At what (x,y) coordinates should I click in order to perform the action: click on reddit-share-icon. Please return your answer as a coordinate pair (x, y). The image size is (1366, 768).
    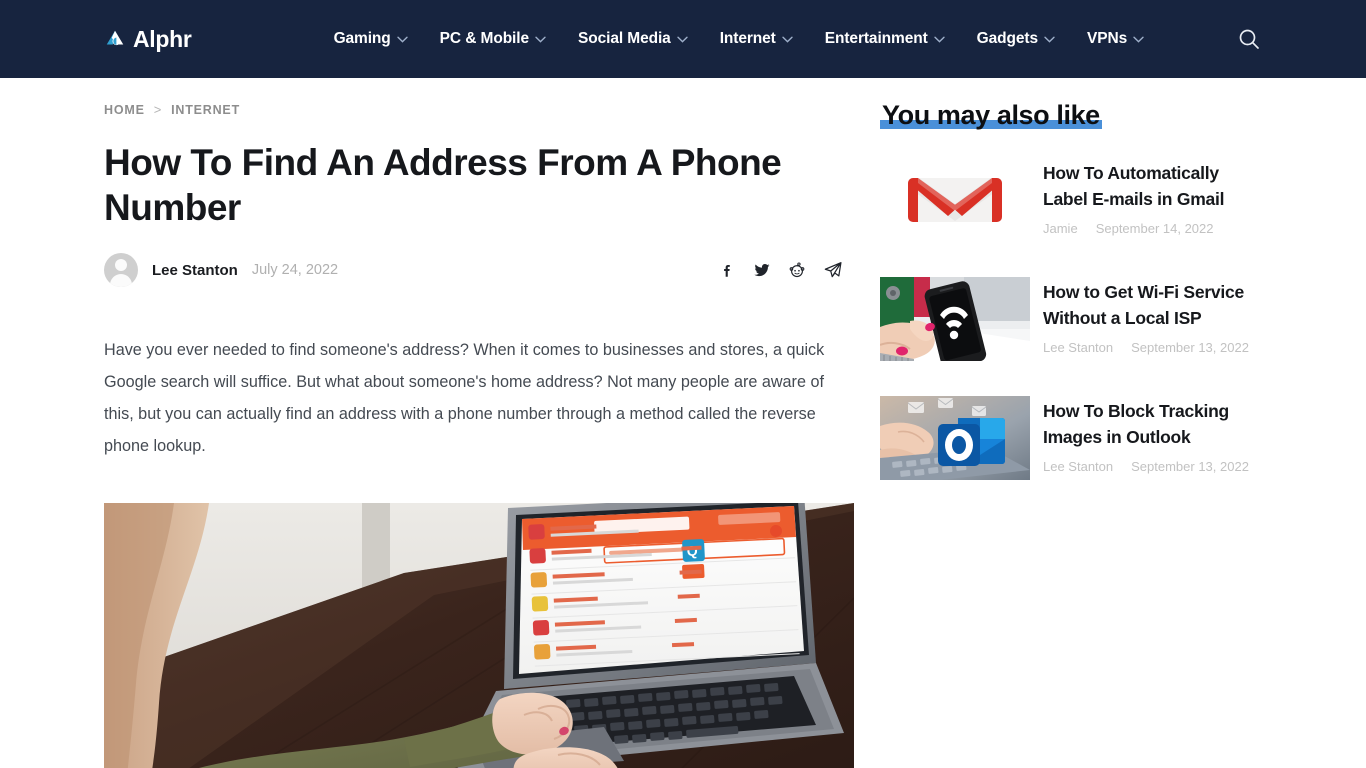
    Looking at the image, I should click on (797, 270).